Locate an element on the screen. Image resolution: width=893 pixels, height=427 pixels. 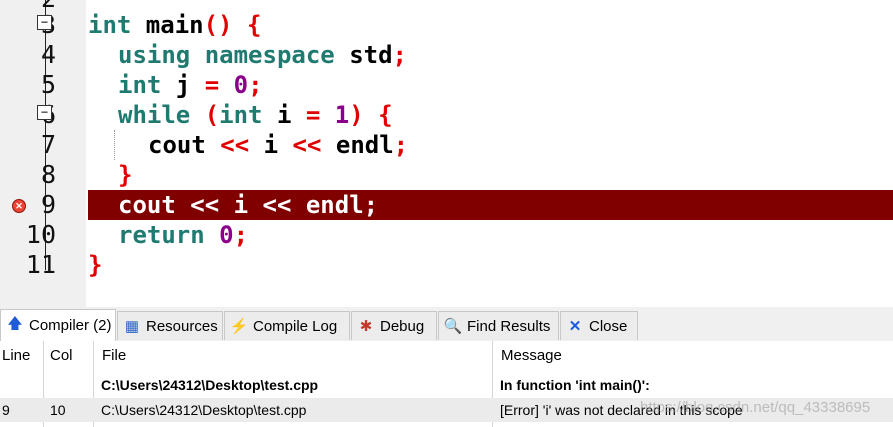
close-icon: ✕ is located at coordinates (575, 326).